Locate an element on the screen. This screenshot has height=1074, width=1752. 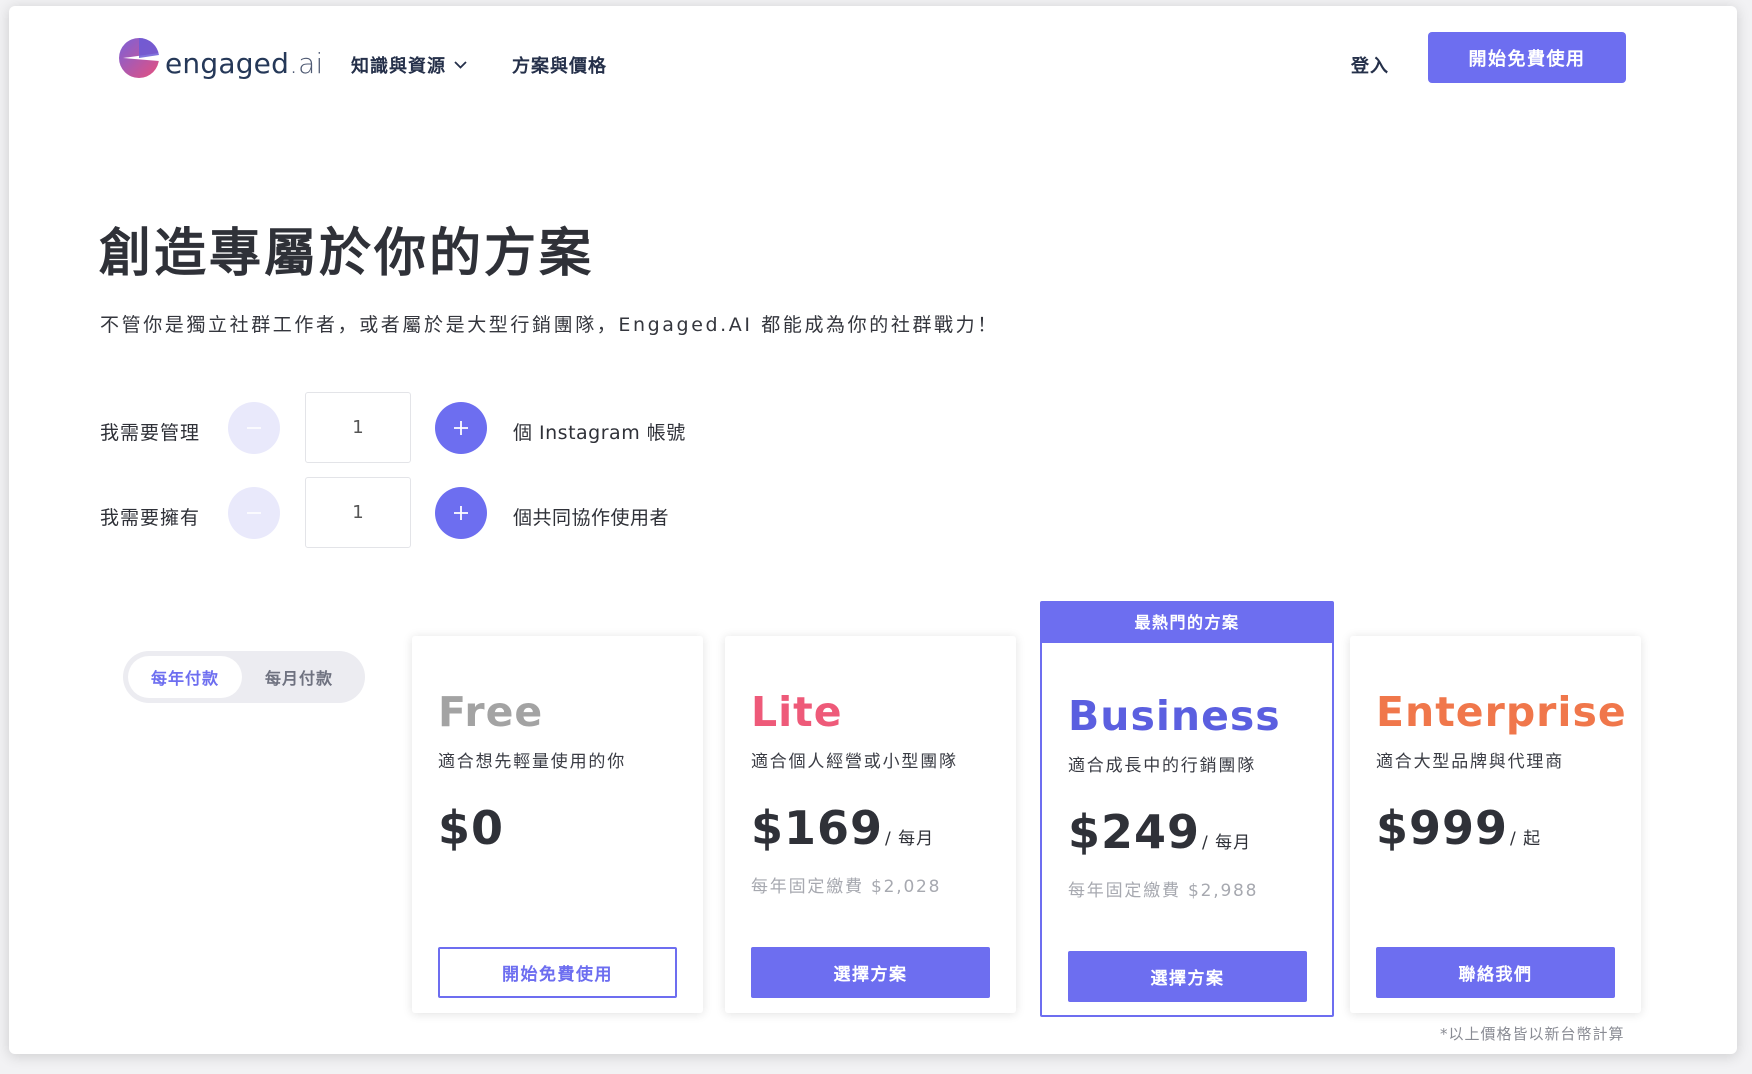
plan-name: Lite is located at coordinates (797, 712).